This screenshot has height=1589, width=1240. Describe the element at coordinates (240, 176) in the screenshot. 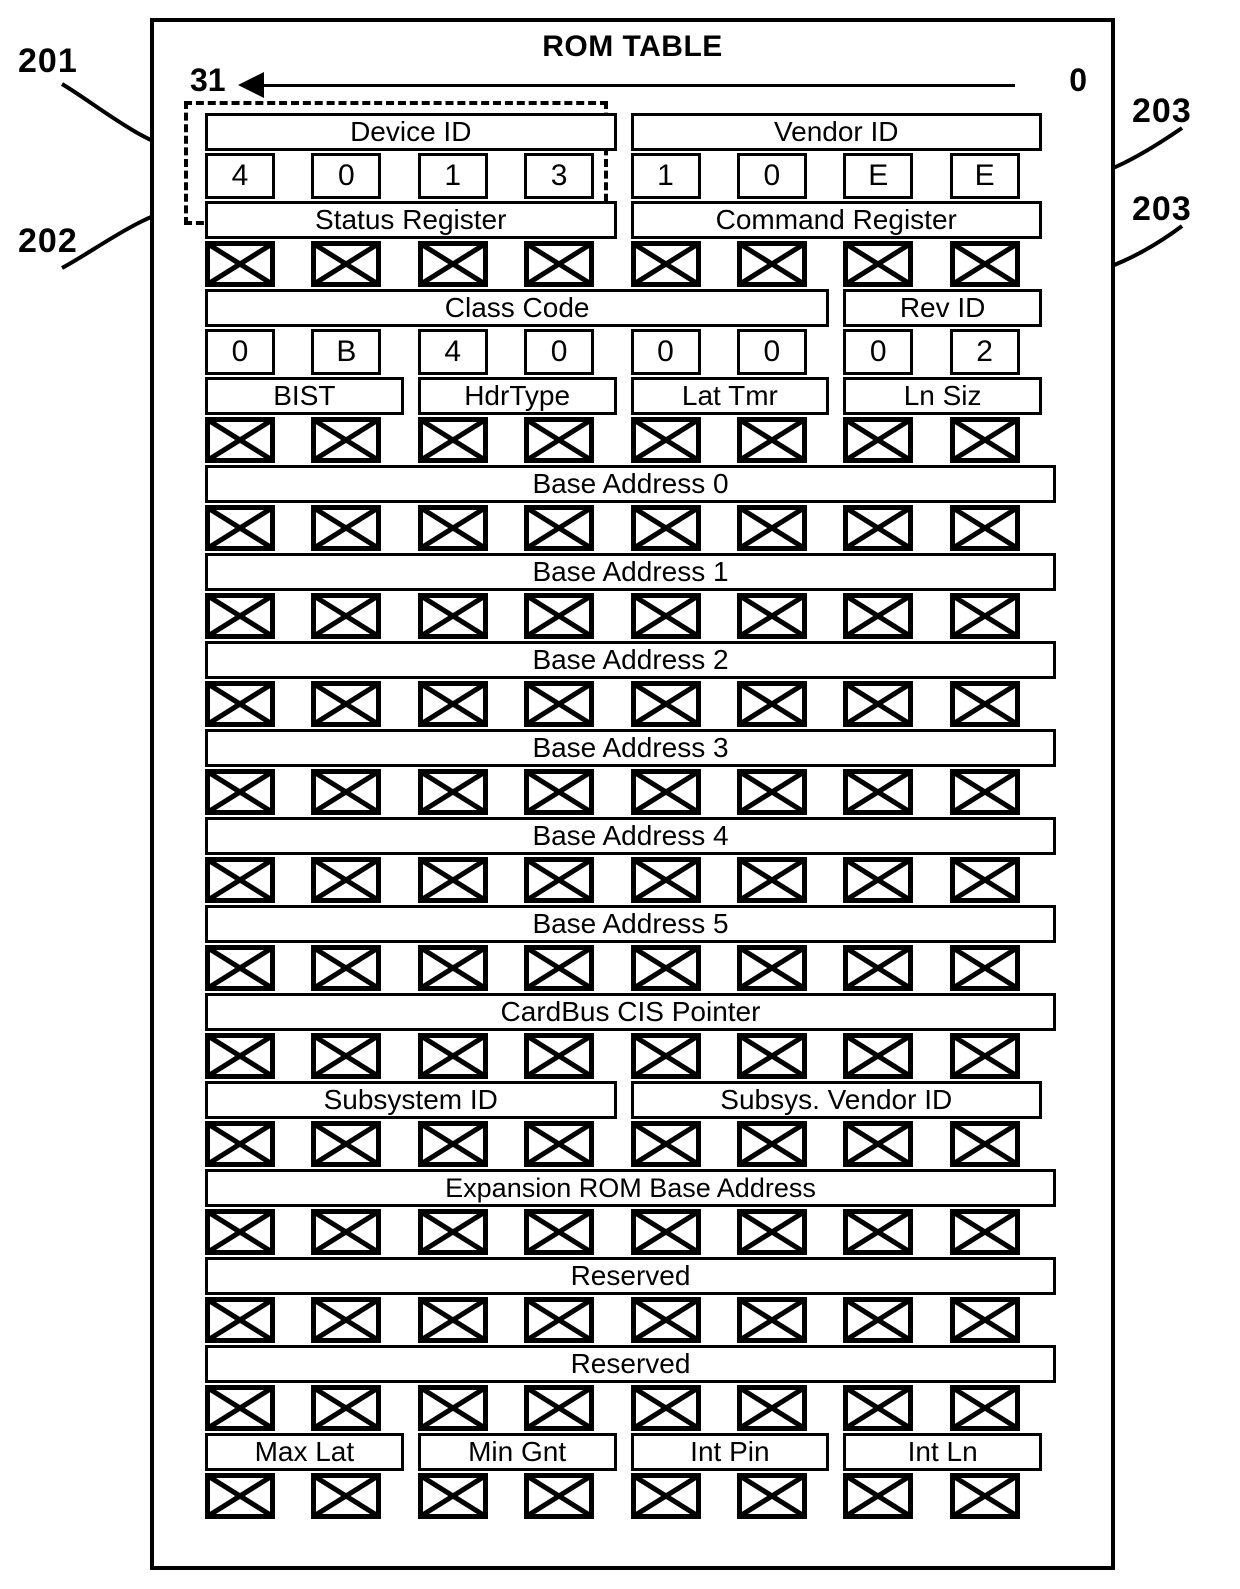

I see `hex-value-cell: 4` at that location.